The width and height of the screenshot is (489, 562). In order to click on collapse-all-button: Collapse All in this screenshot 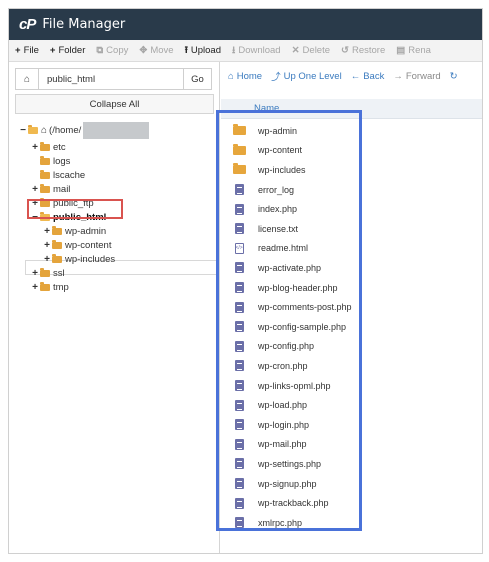, I will do `click(114, 104)`.